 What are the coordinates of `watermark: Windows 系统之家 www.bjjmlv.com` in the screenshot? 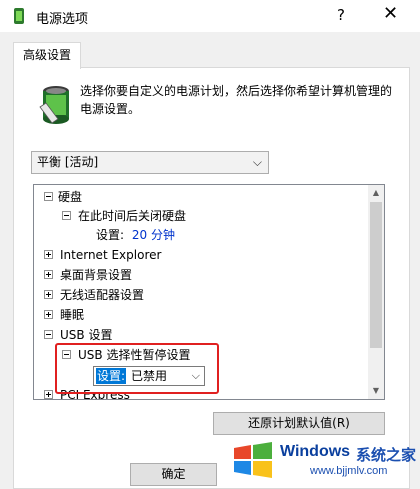 It's located at (325, 460).